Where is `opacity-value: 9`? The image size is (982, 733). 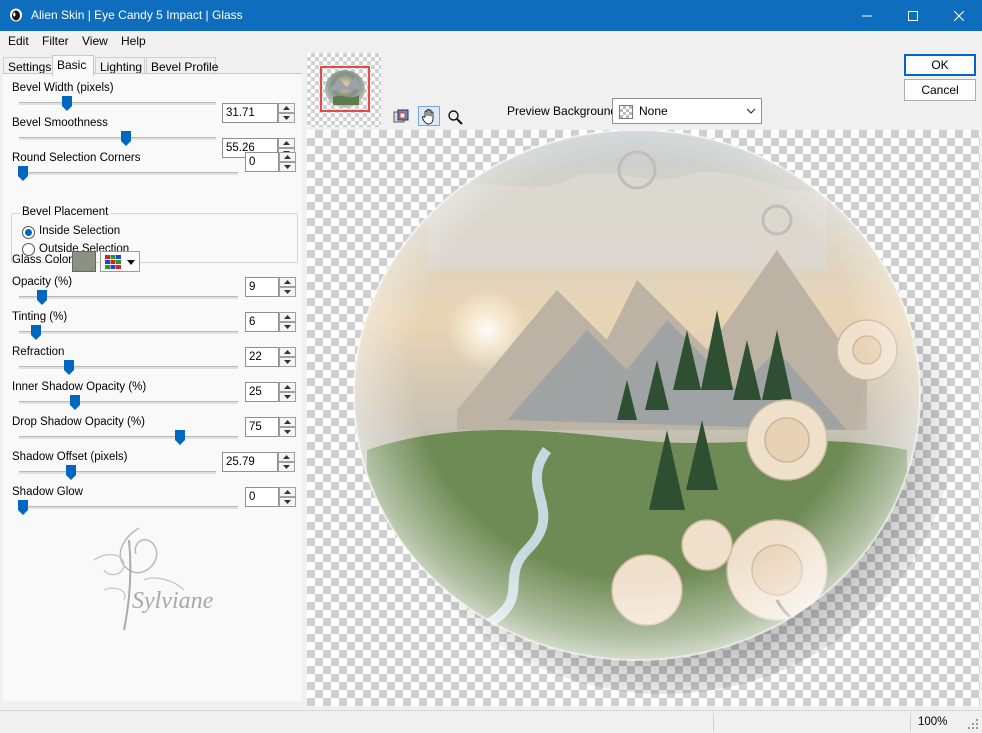 opacity-value: 9 is located at coordinates (252, 287).